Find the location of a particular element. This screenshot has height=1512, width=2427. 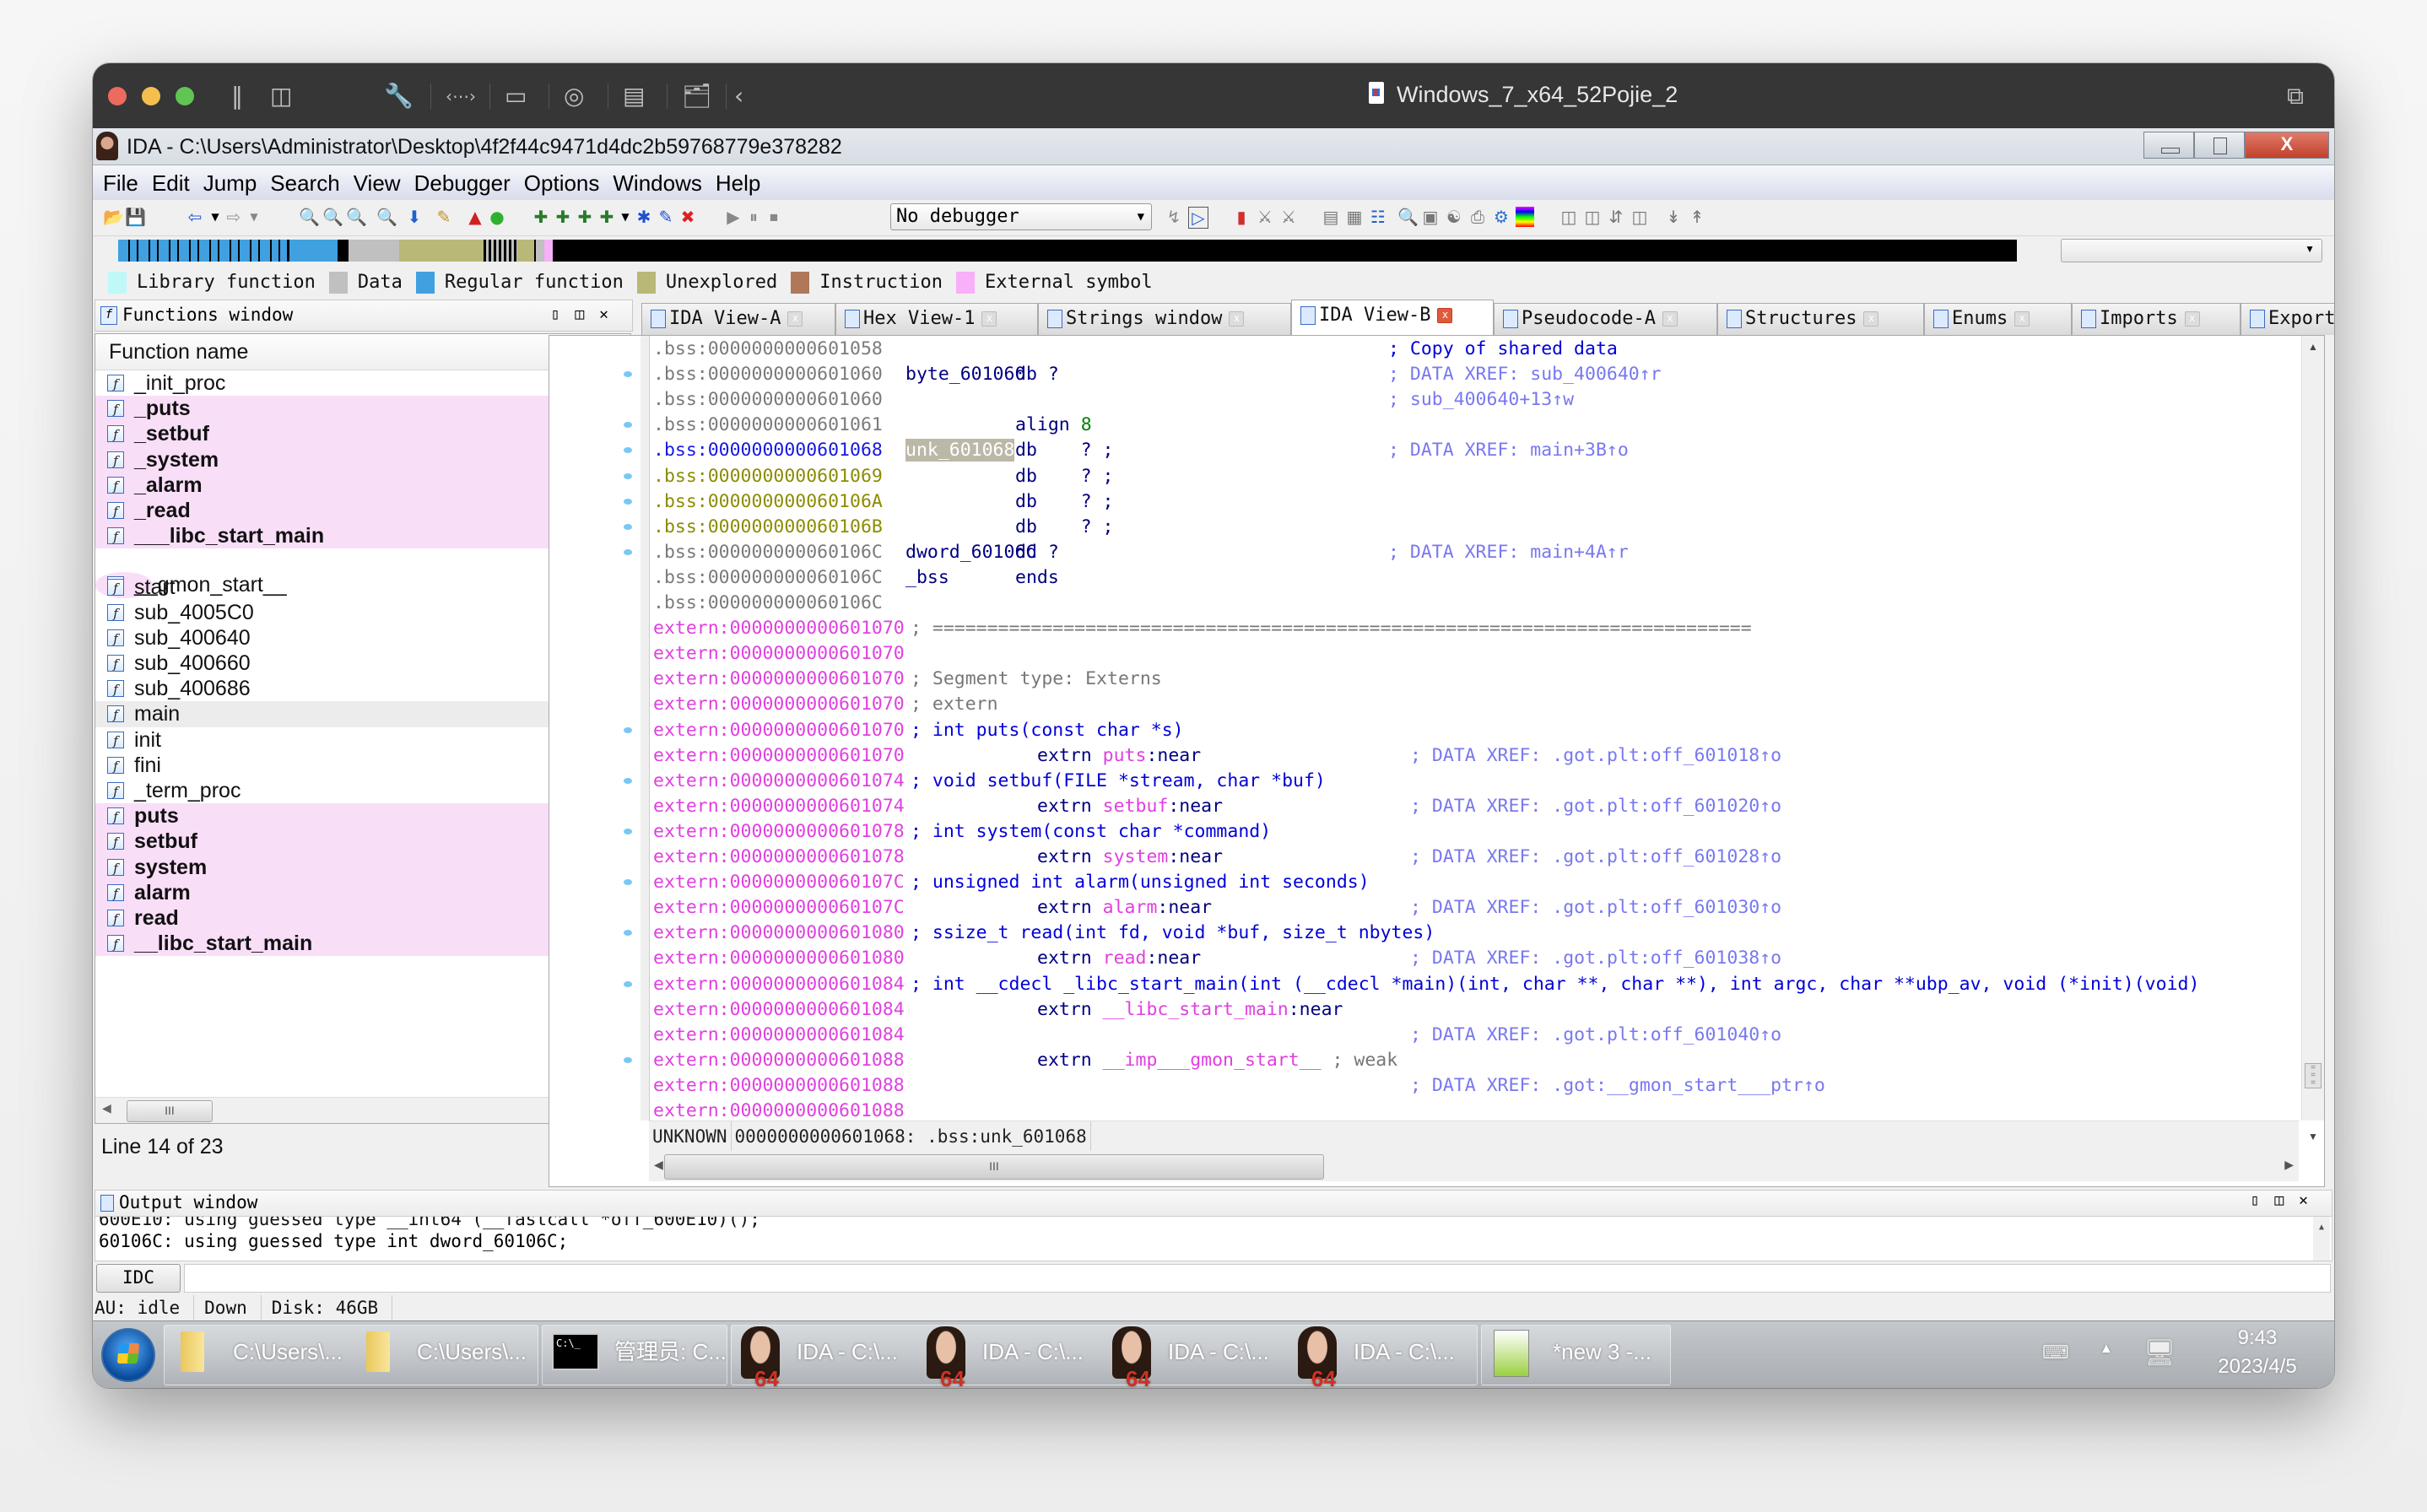

tab-ida-view-a: IDA View-A x is located at coordinates (738, 319).